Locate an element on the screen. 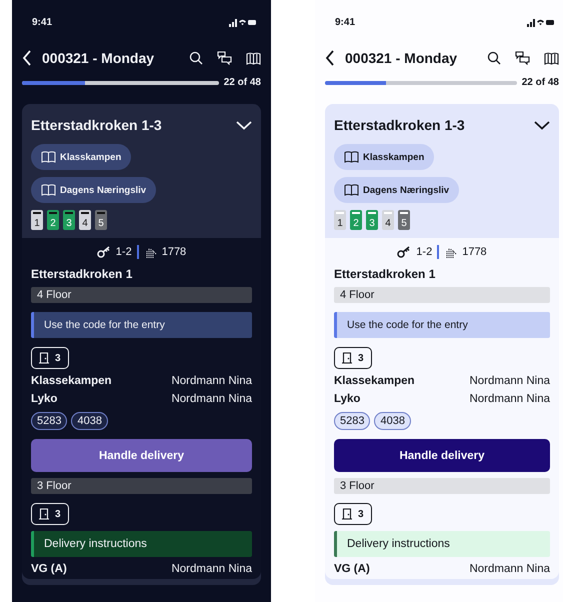 The image size is (563, 602). chat-icon is located at coordinates (522, 58).